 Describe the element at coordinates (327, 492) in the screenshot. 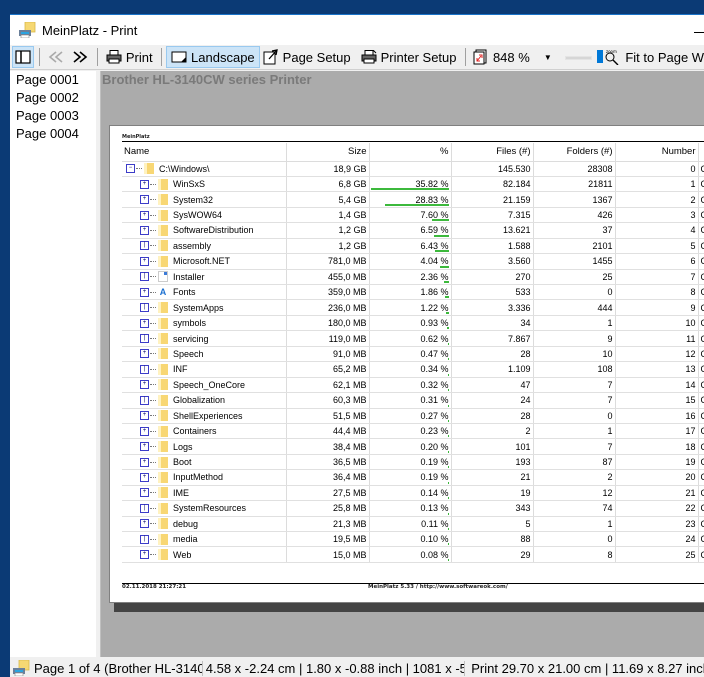

I see `size-cell: 27,5 MB` at that location.